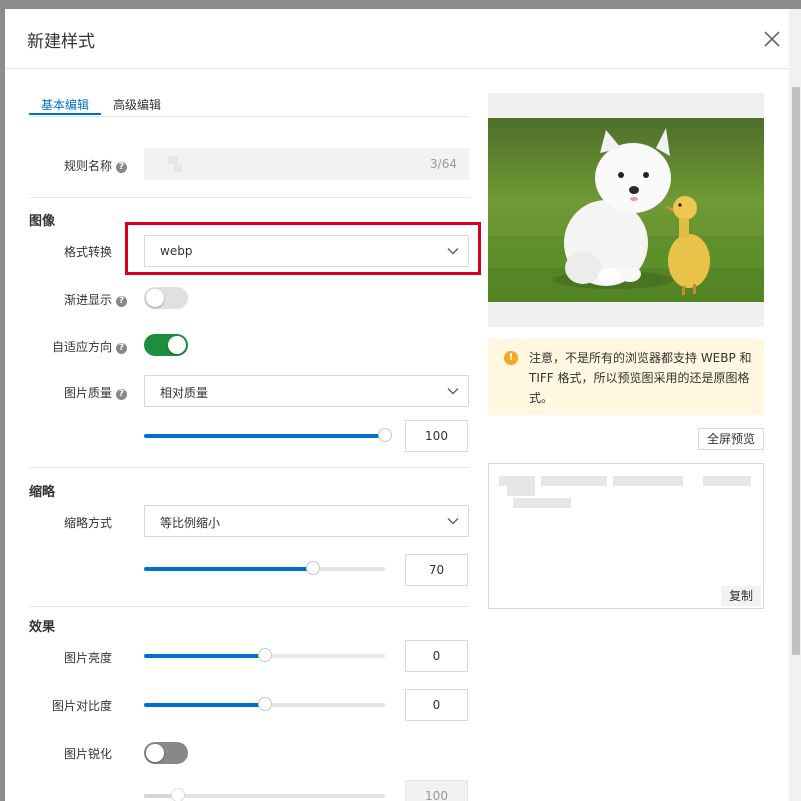 The image size is (801, 801). Describe the element at coordinates (511, 358) in the screenshot. I see `warning-icon: !` at that location.